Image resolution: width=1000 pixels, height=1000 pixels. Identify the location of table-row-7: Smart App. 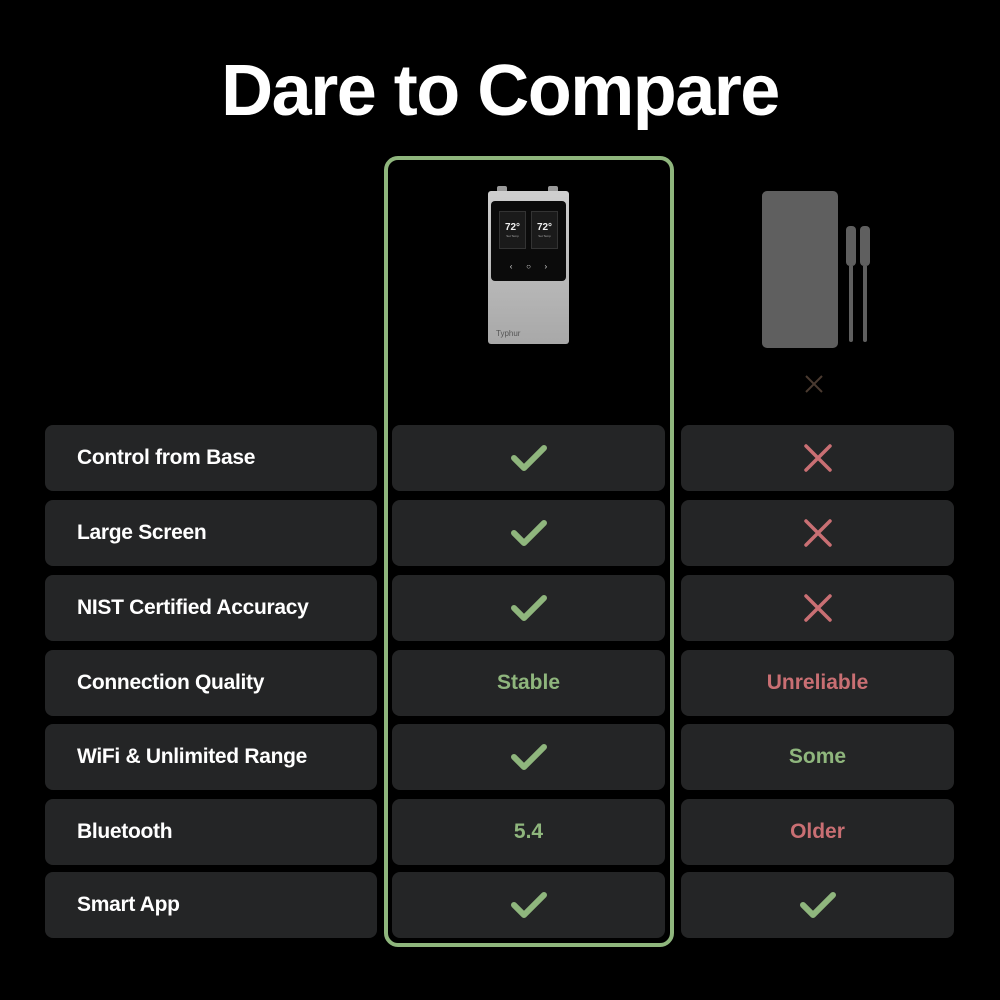
(500, 905).